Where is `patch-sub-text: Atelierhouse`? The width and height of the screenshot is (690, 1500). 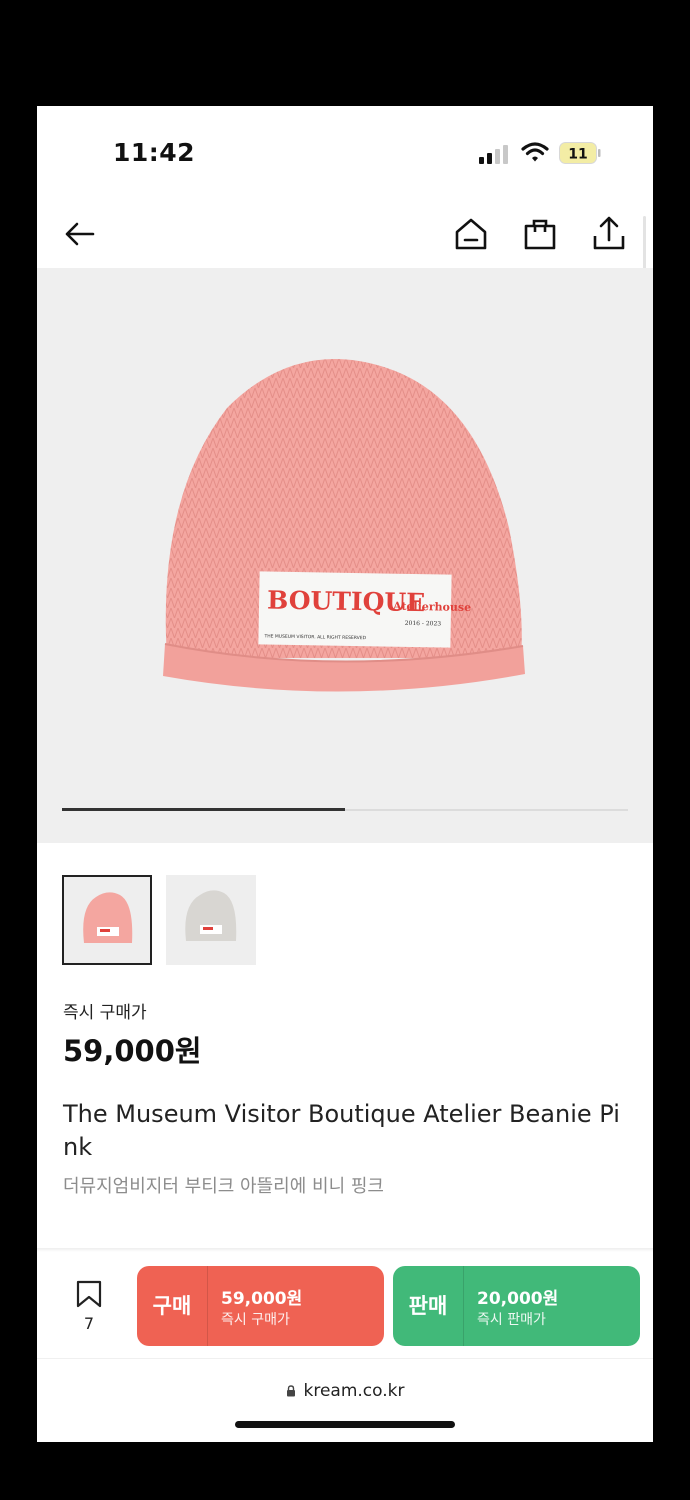 patch-sub-text: Atelierhouse is located at coordinates (431, 607).